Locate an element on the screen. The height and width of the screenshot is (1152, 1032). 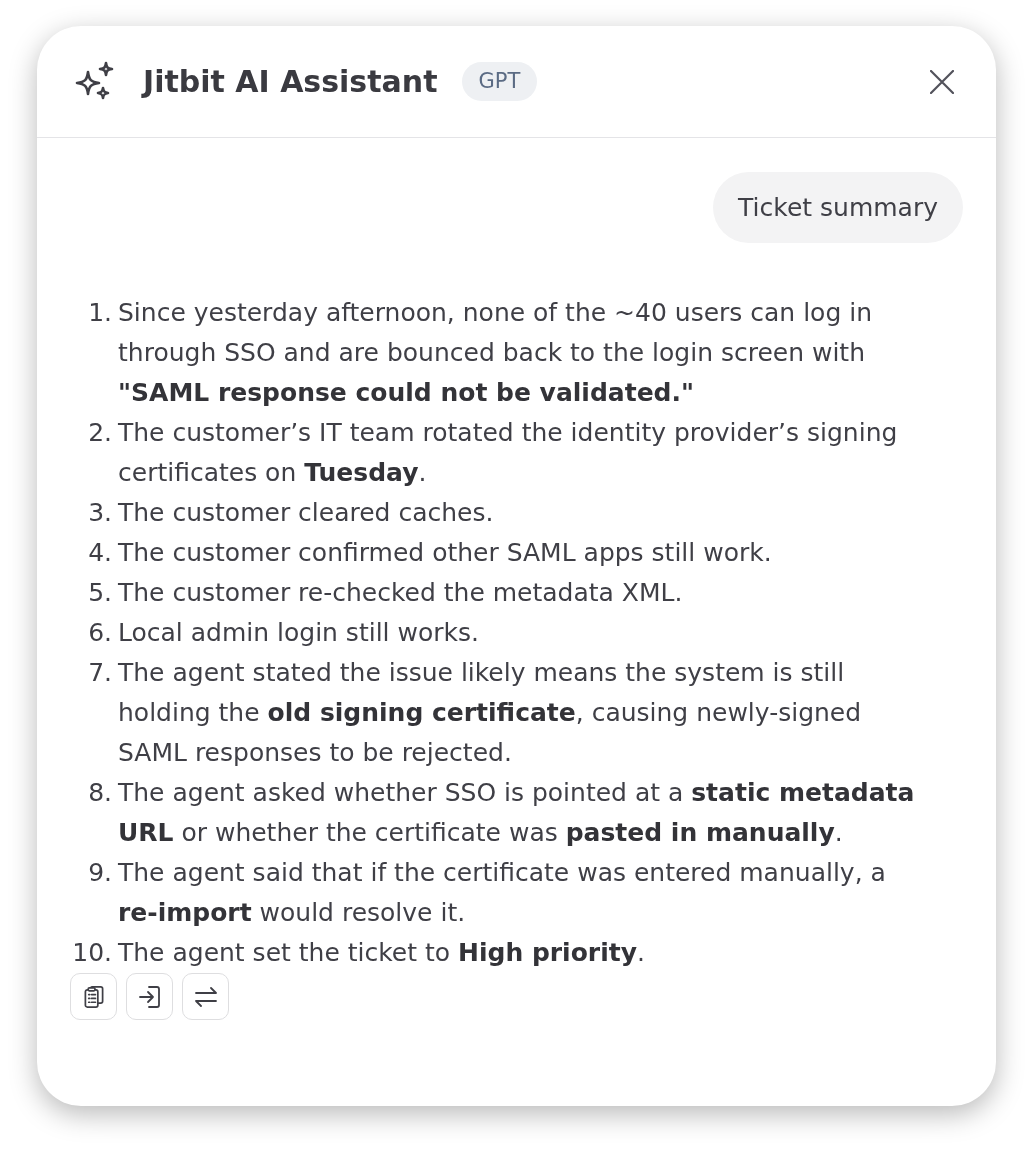
clipboard-icon is located at coordinates (93, 996).